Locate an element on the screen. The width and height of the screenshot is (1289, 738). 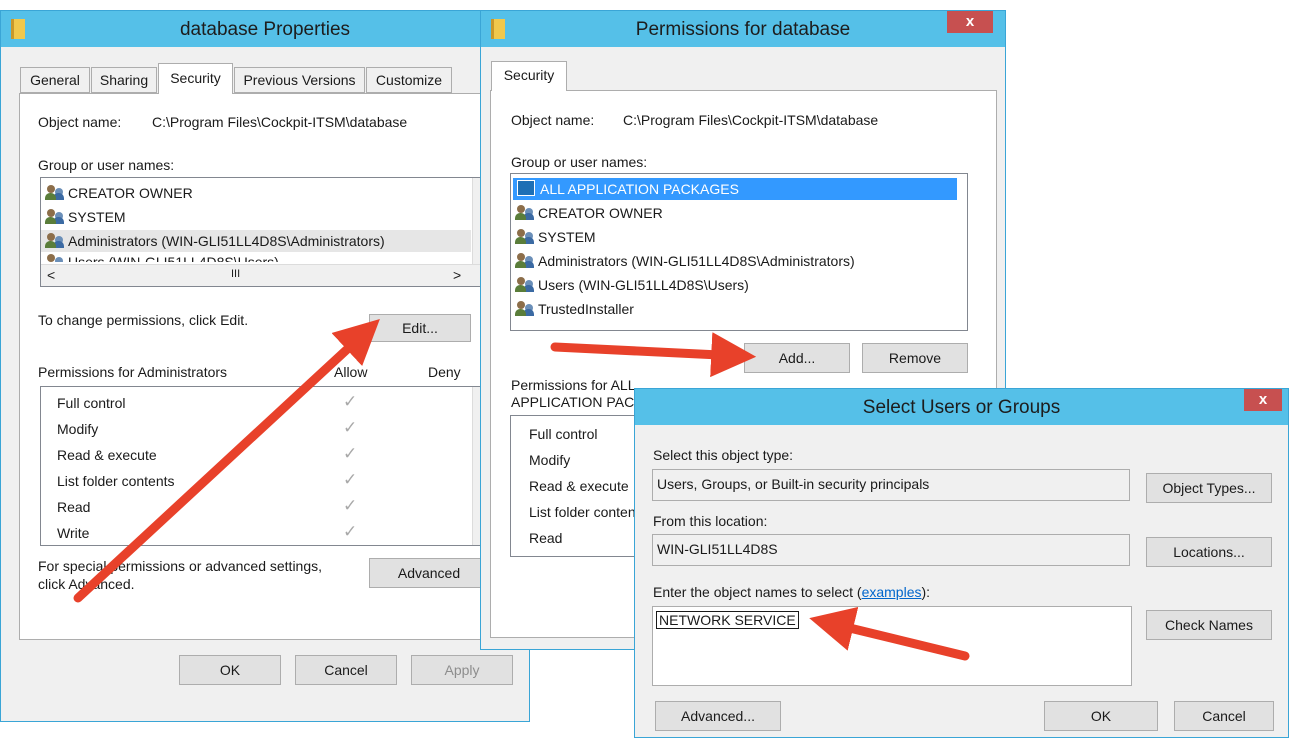
tab-customize: Customize is located at coordinates (409, 80).